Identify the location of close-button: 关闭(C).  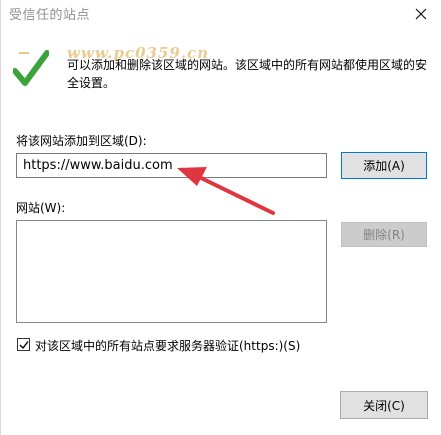
(384, 405).